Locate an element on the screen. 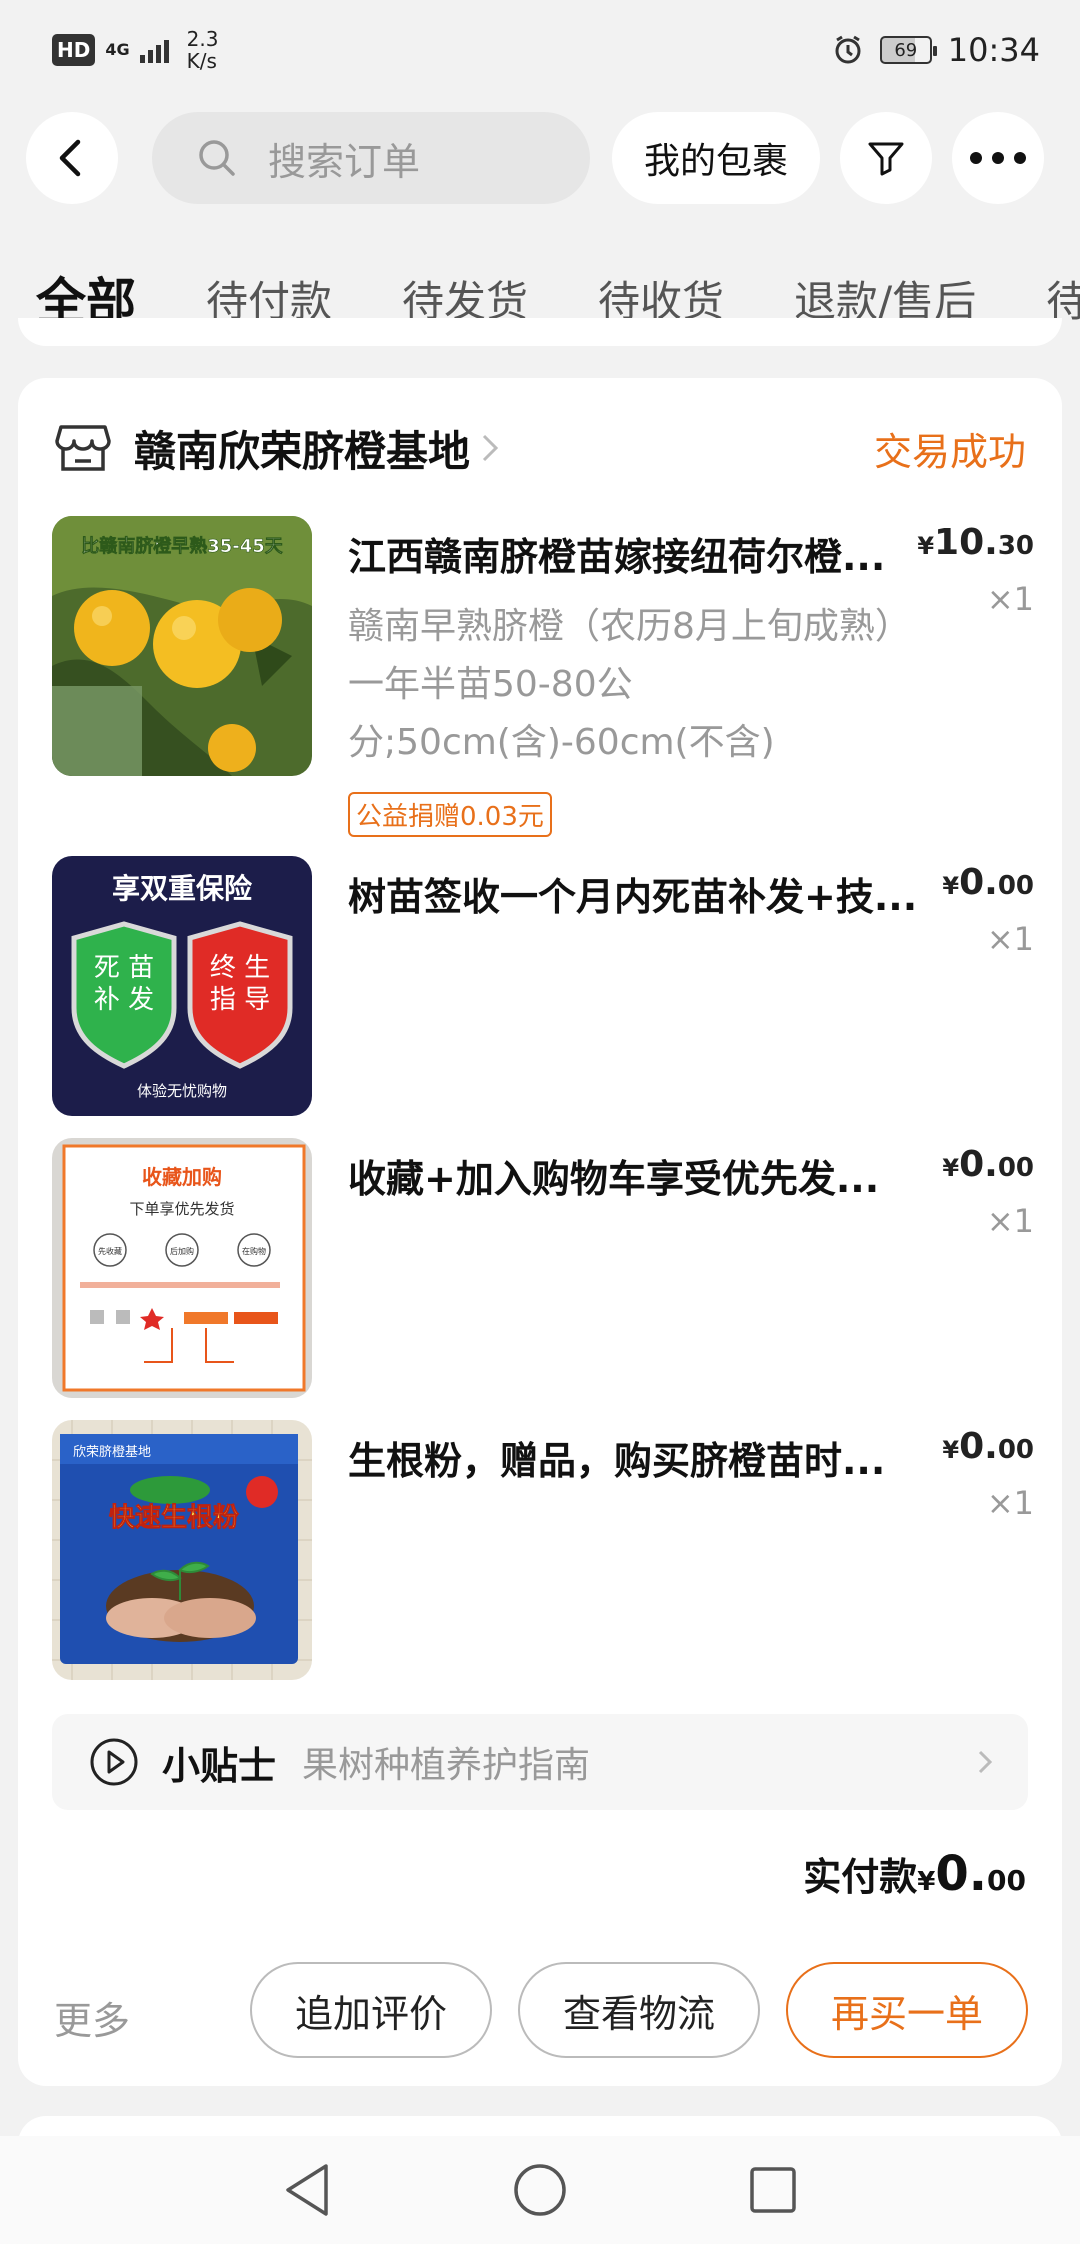 This screenshot has height=2244, width=1080. filter-icon is located at coordinates (886, 159).